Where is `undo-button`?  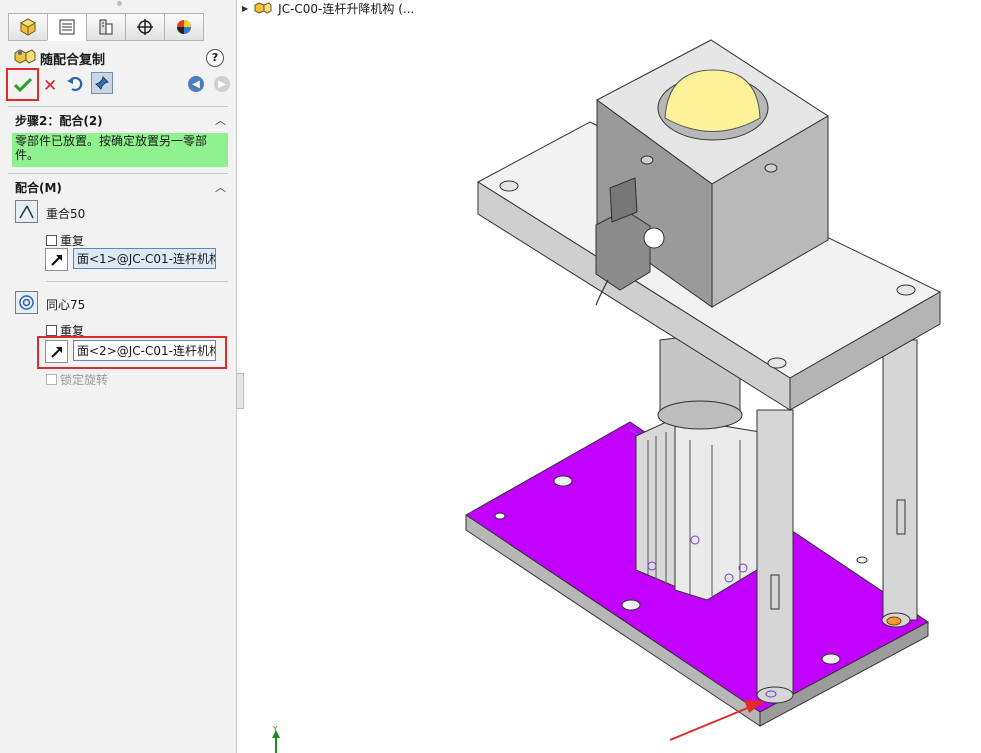 undo-button is located at coordinates (75, 84).